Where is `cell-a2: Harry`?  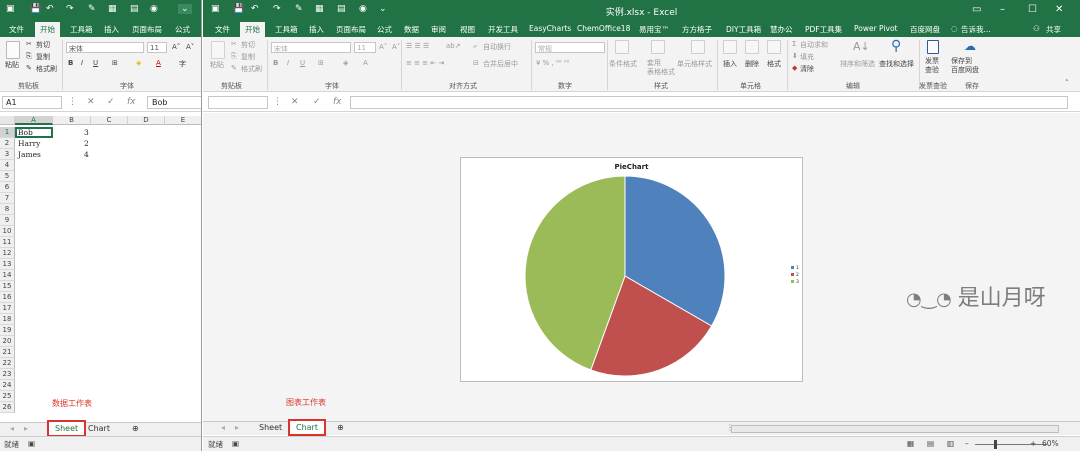 cell-a2: Harry is located at coordinates (29, 144).